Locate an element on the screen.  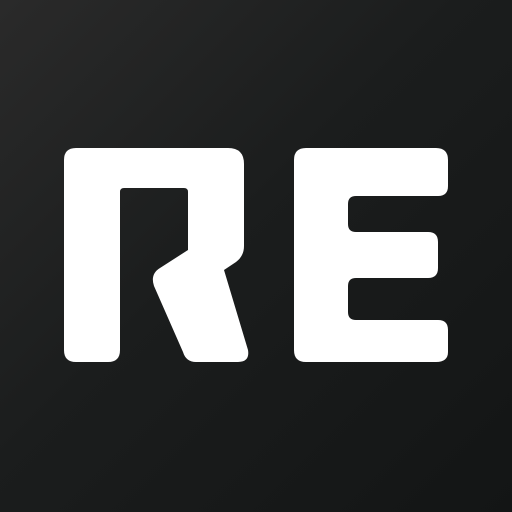
logo-letter-e is located at coordinates (371, 255).